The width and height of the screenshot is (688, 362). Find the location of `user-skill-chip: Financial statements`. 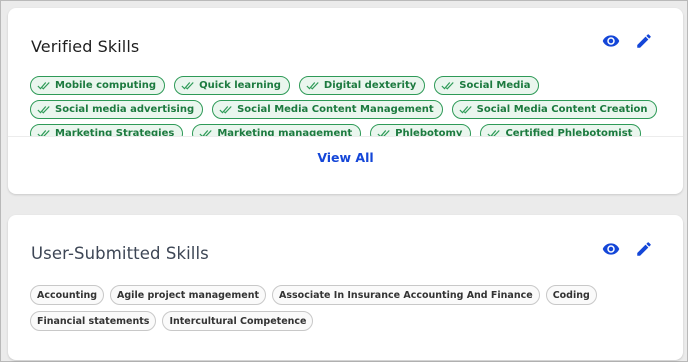

user-skill-chip: Financial statements is located at coordinates (93, 321).